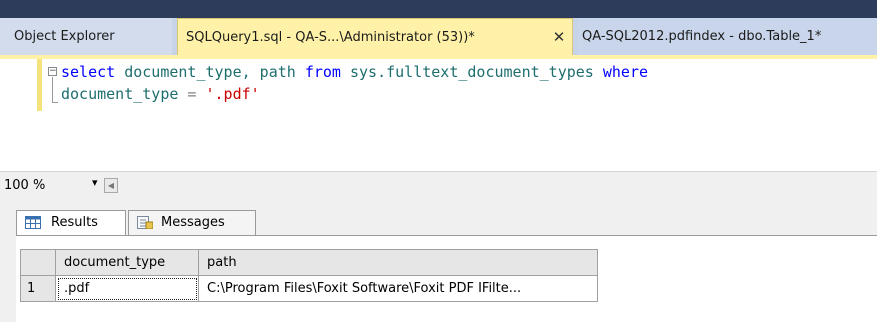 This screenshot has width=877, height=323. I want to click on column-header-document-type: document_type, so click(127, 262).